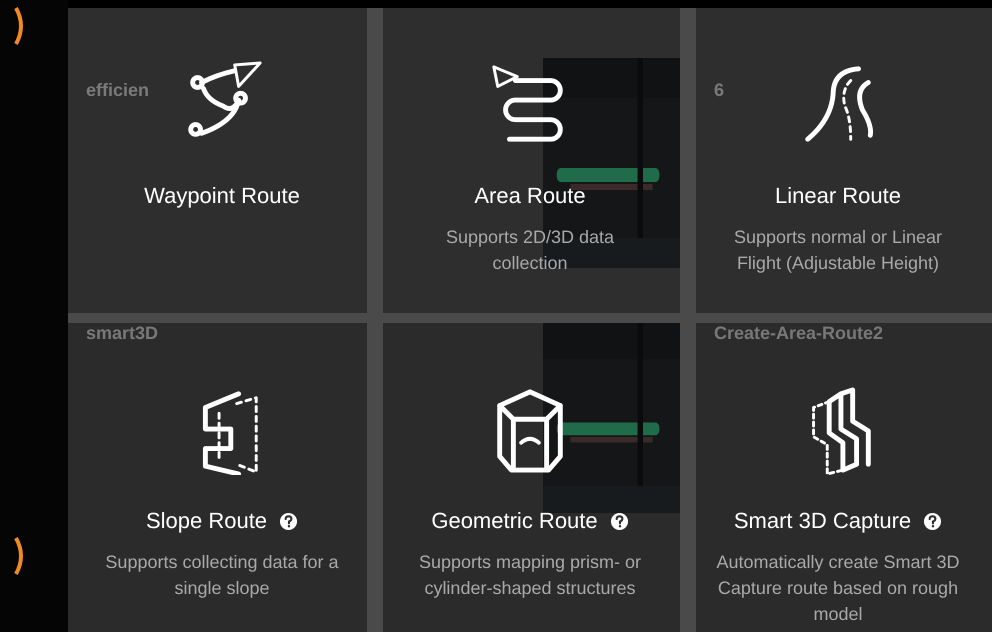 The image size is (992, 632). What do you see at coordinates (118, 90) in the screenshot?
I see `route-name: efficien` at bounding box center [118, 90].